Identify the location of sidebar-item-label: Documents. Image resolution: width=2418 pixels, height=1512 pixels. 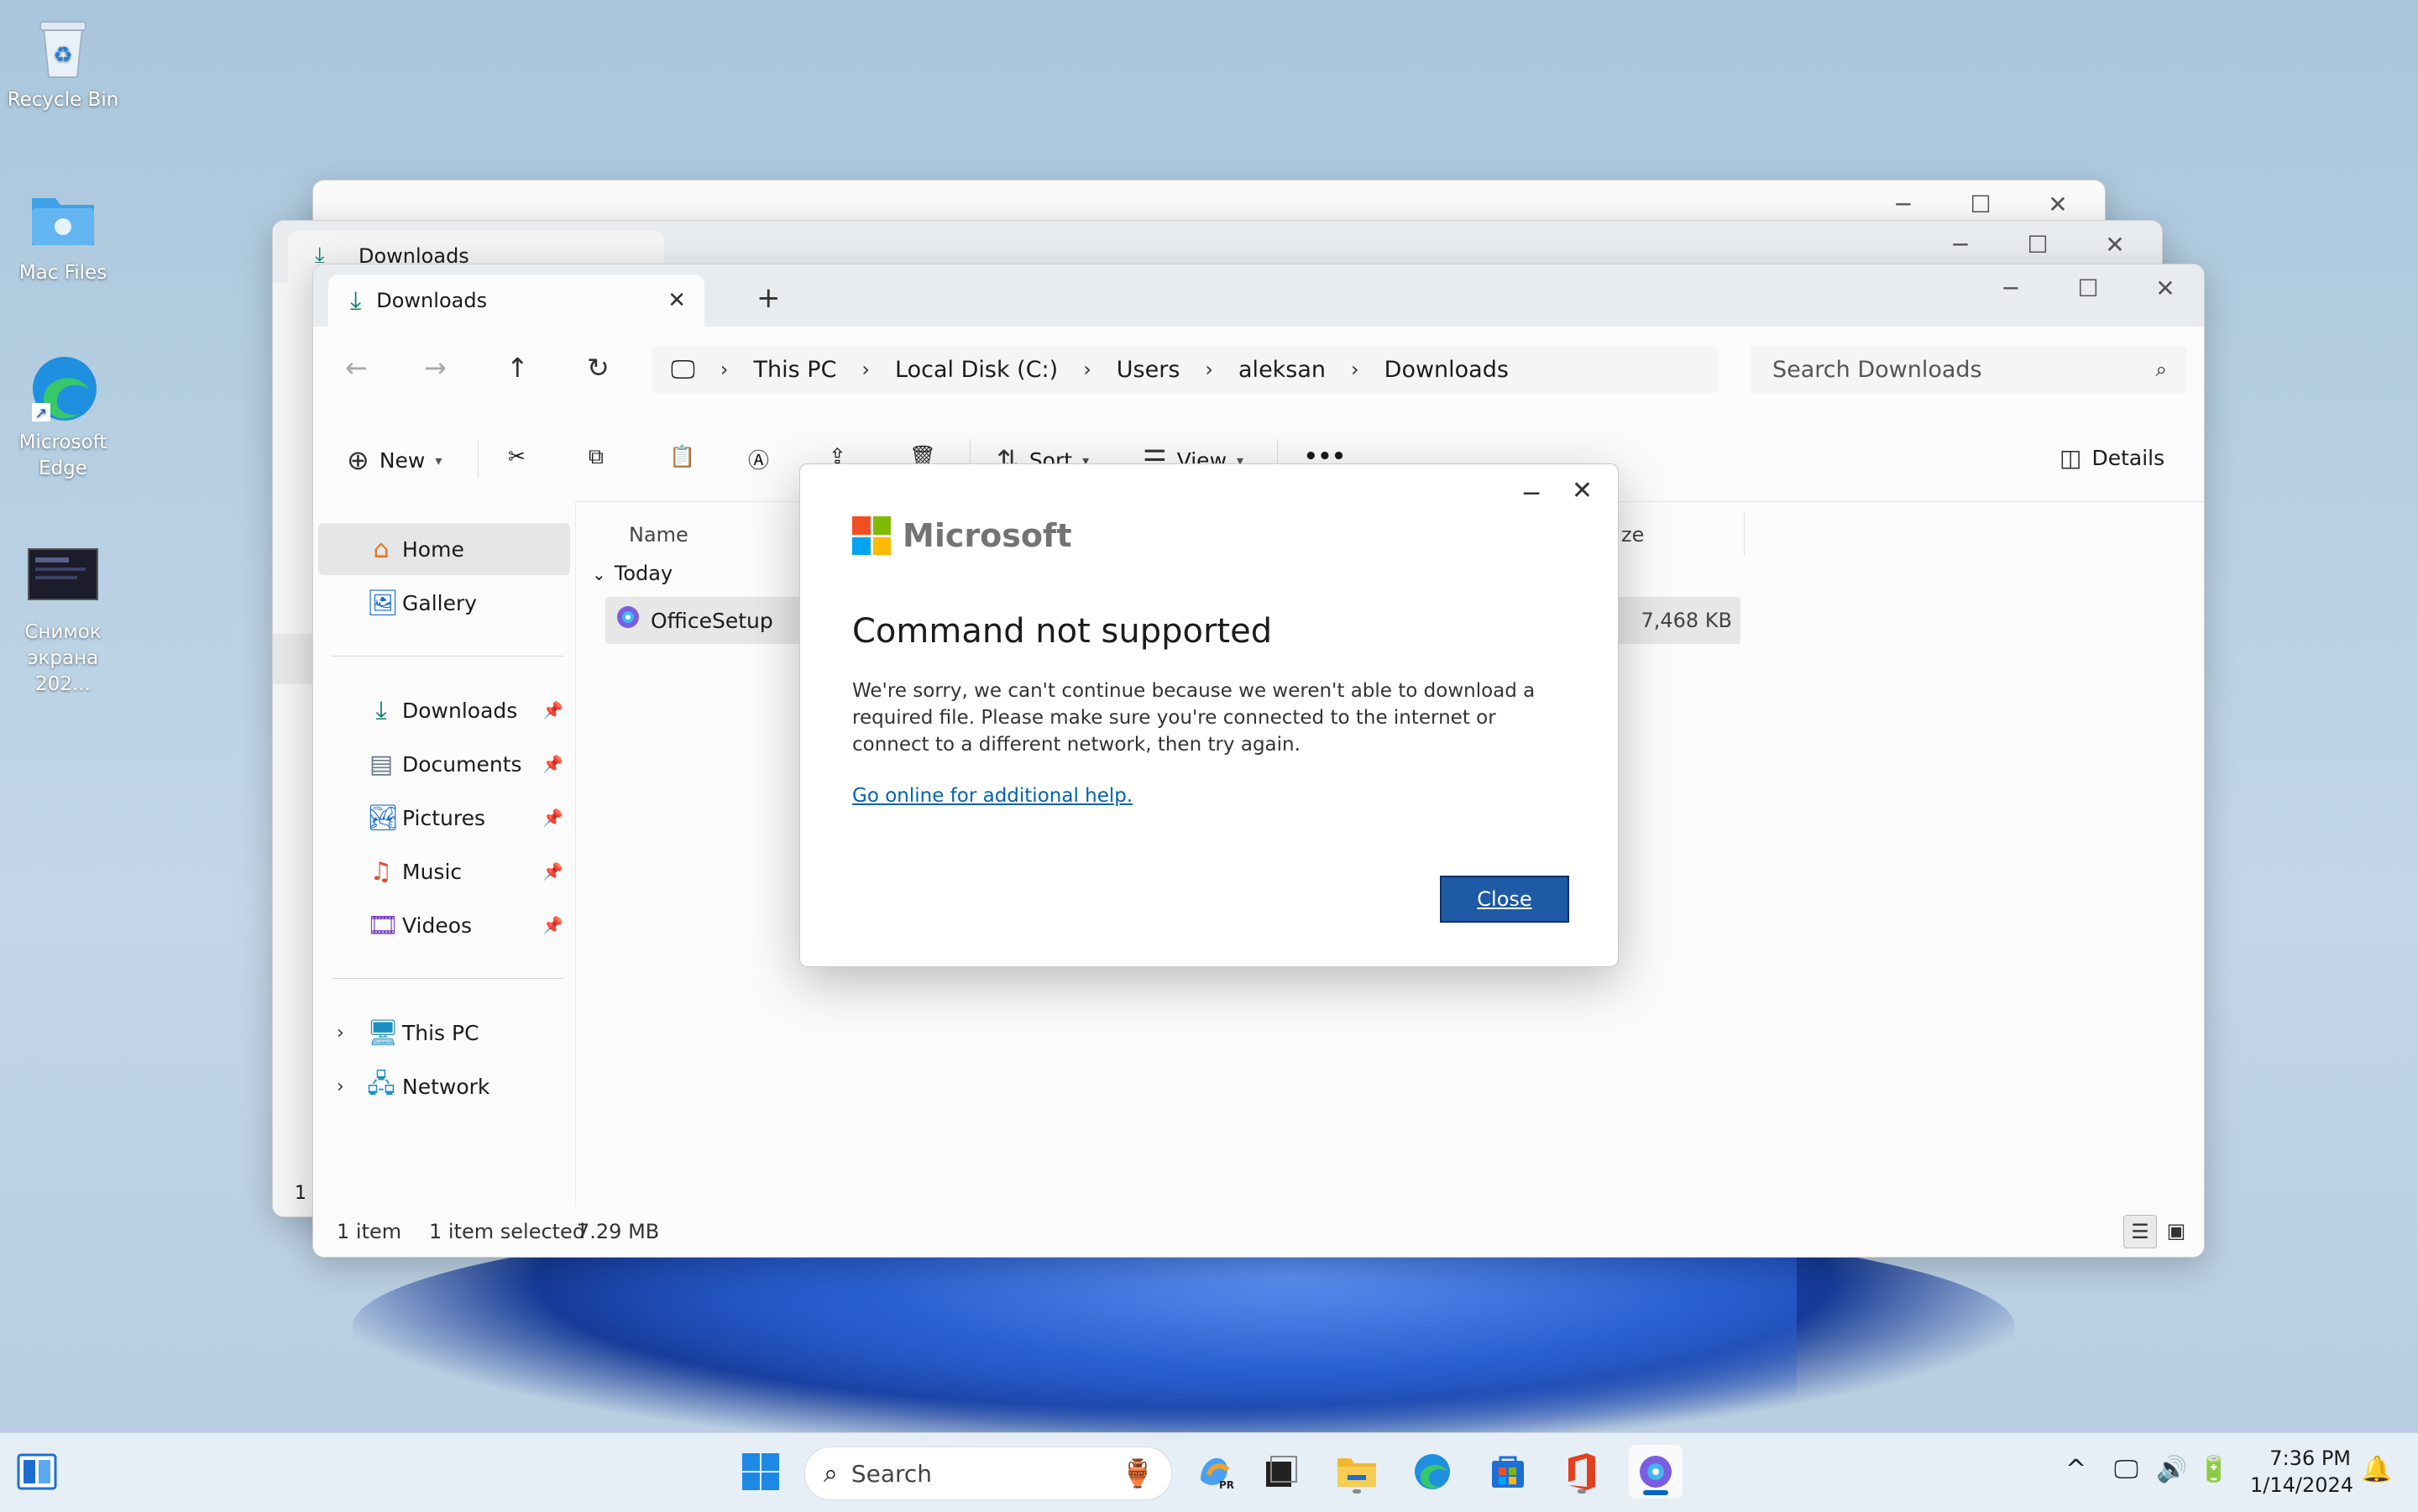
(462, 764).